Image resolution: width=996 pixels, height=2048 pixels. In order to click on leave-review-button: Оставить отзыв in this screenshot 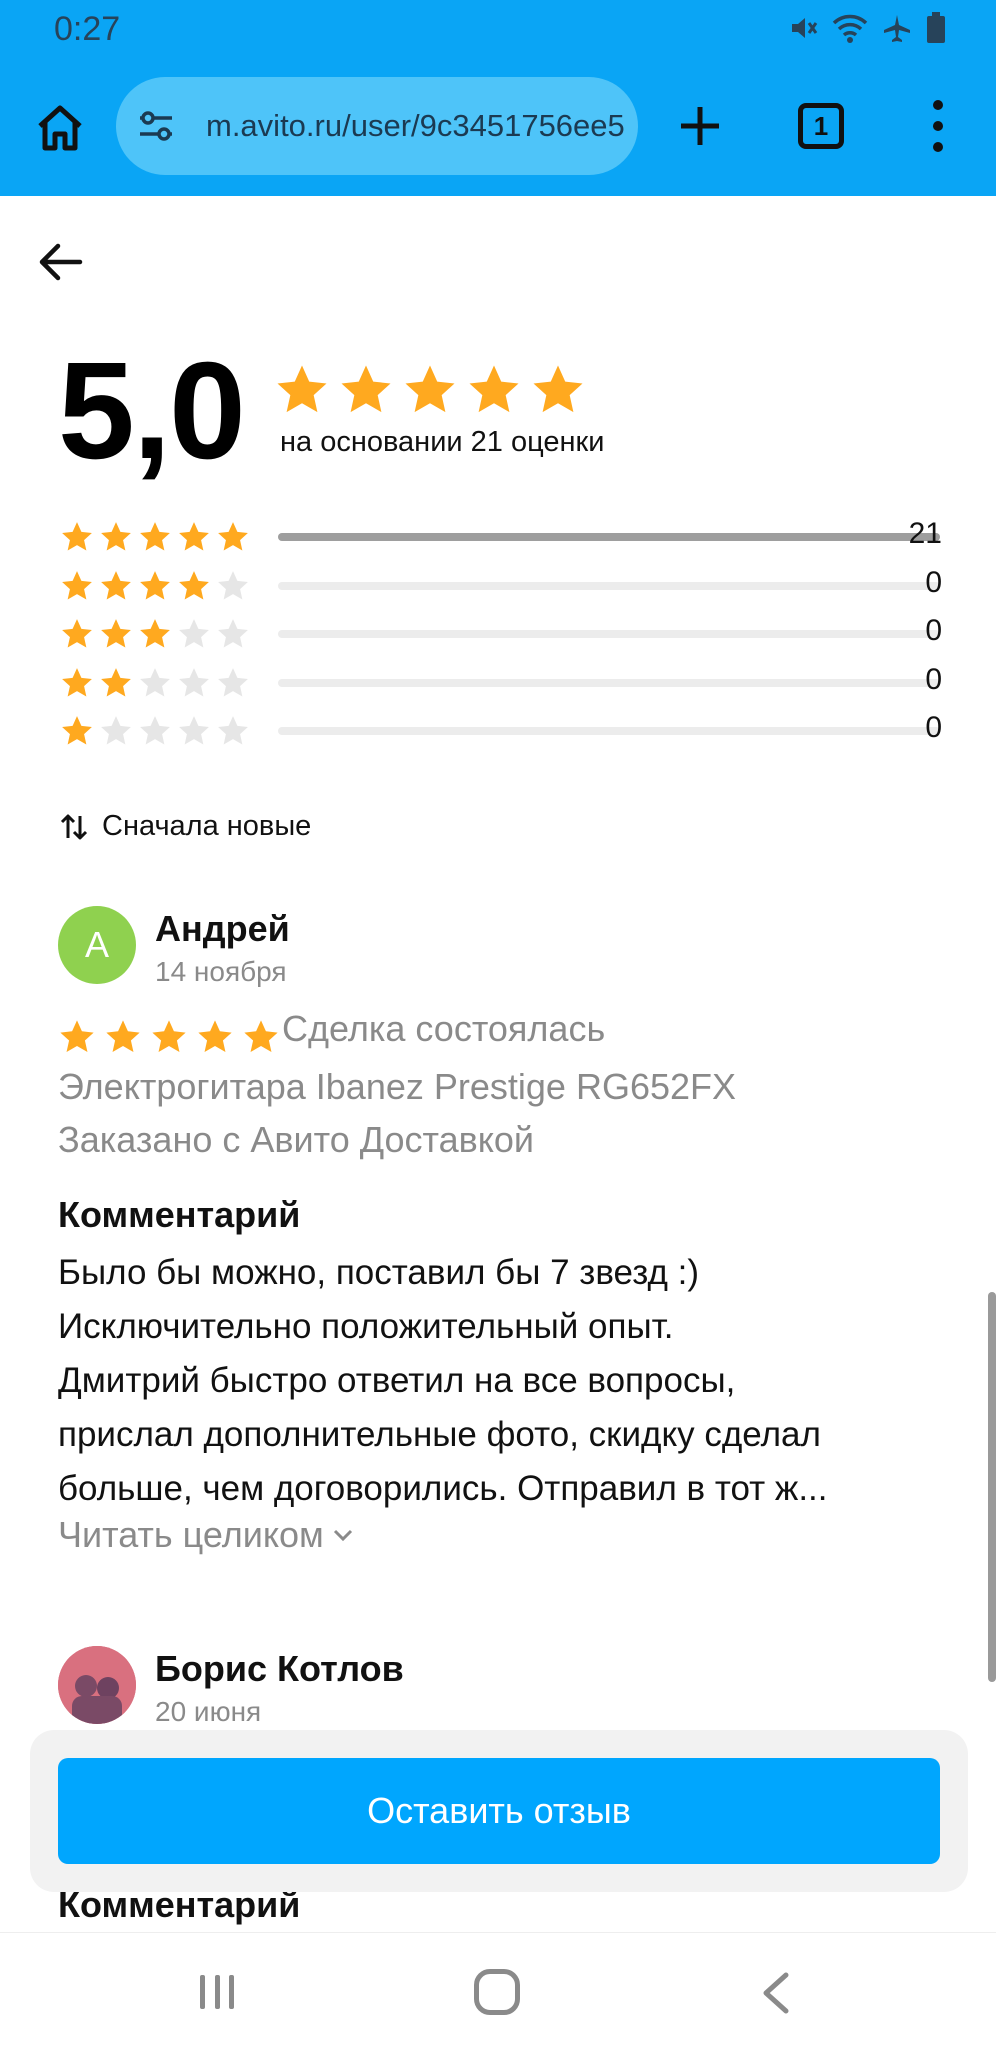, I will do `click(499, 1811)`.